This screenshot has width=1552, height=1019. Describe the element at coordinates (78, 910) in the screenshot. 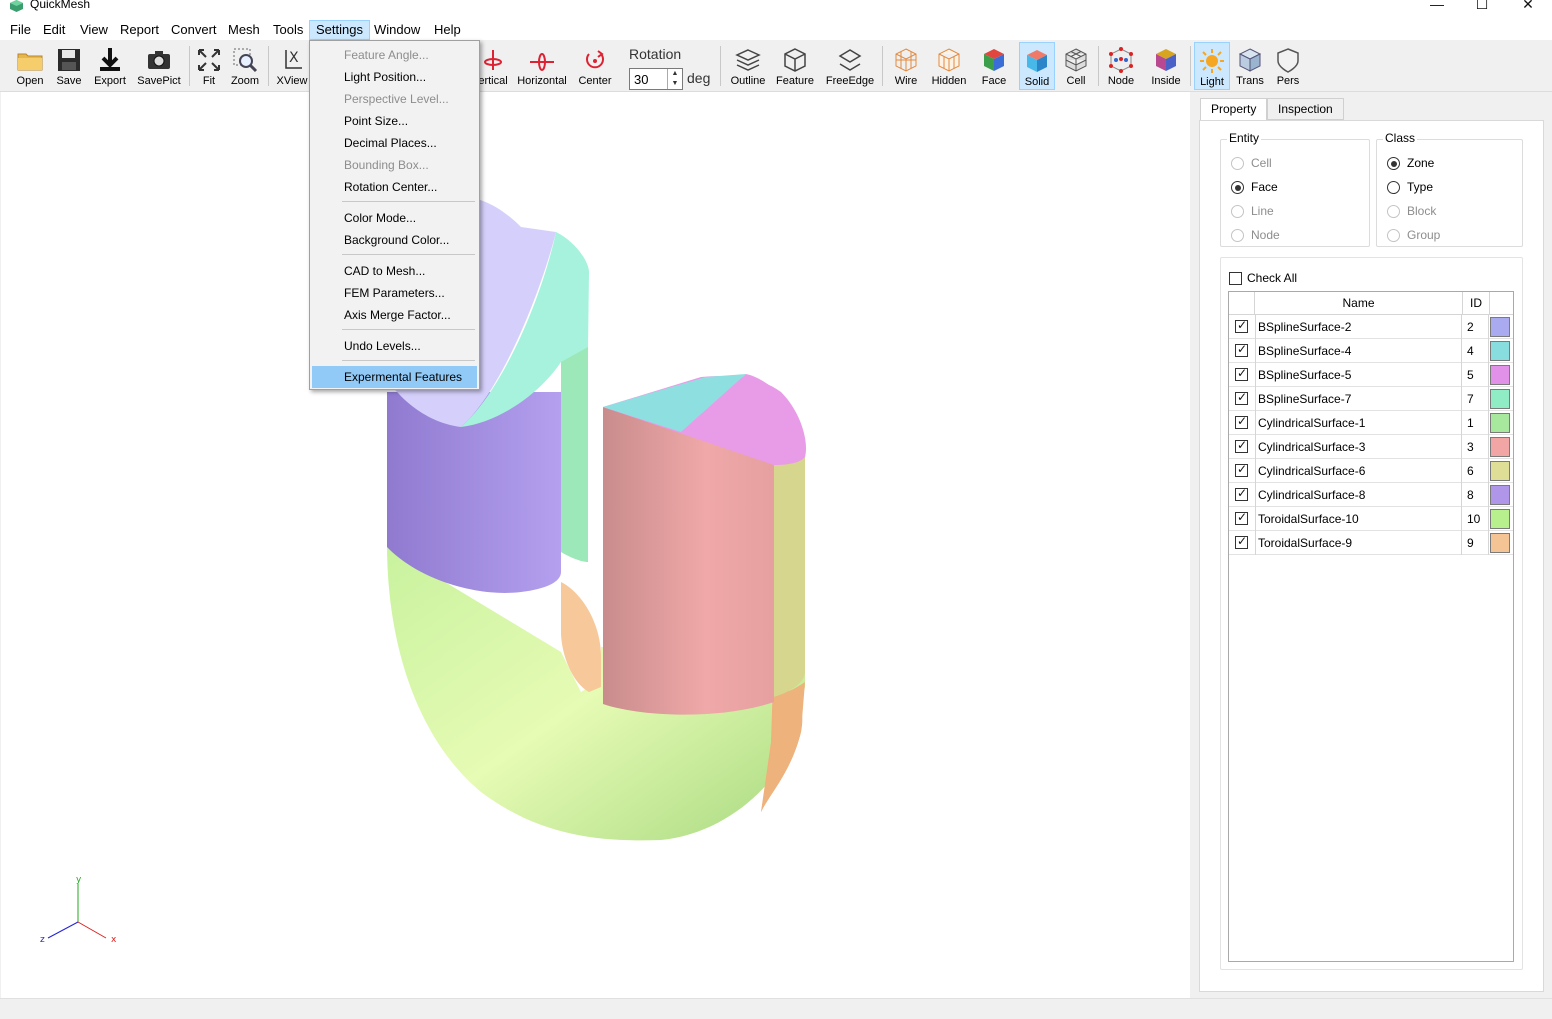

I see `axis-triad: y x z` at that location.